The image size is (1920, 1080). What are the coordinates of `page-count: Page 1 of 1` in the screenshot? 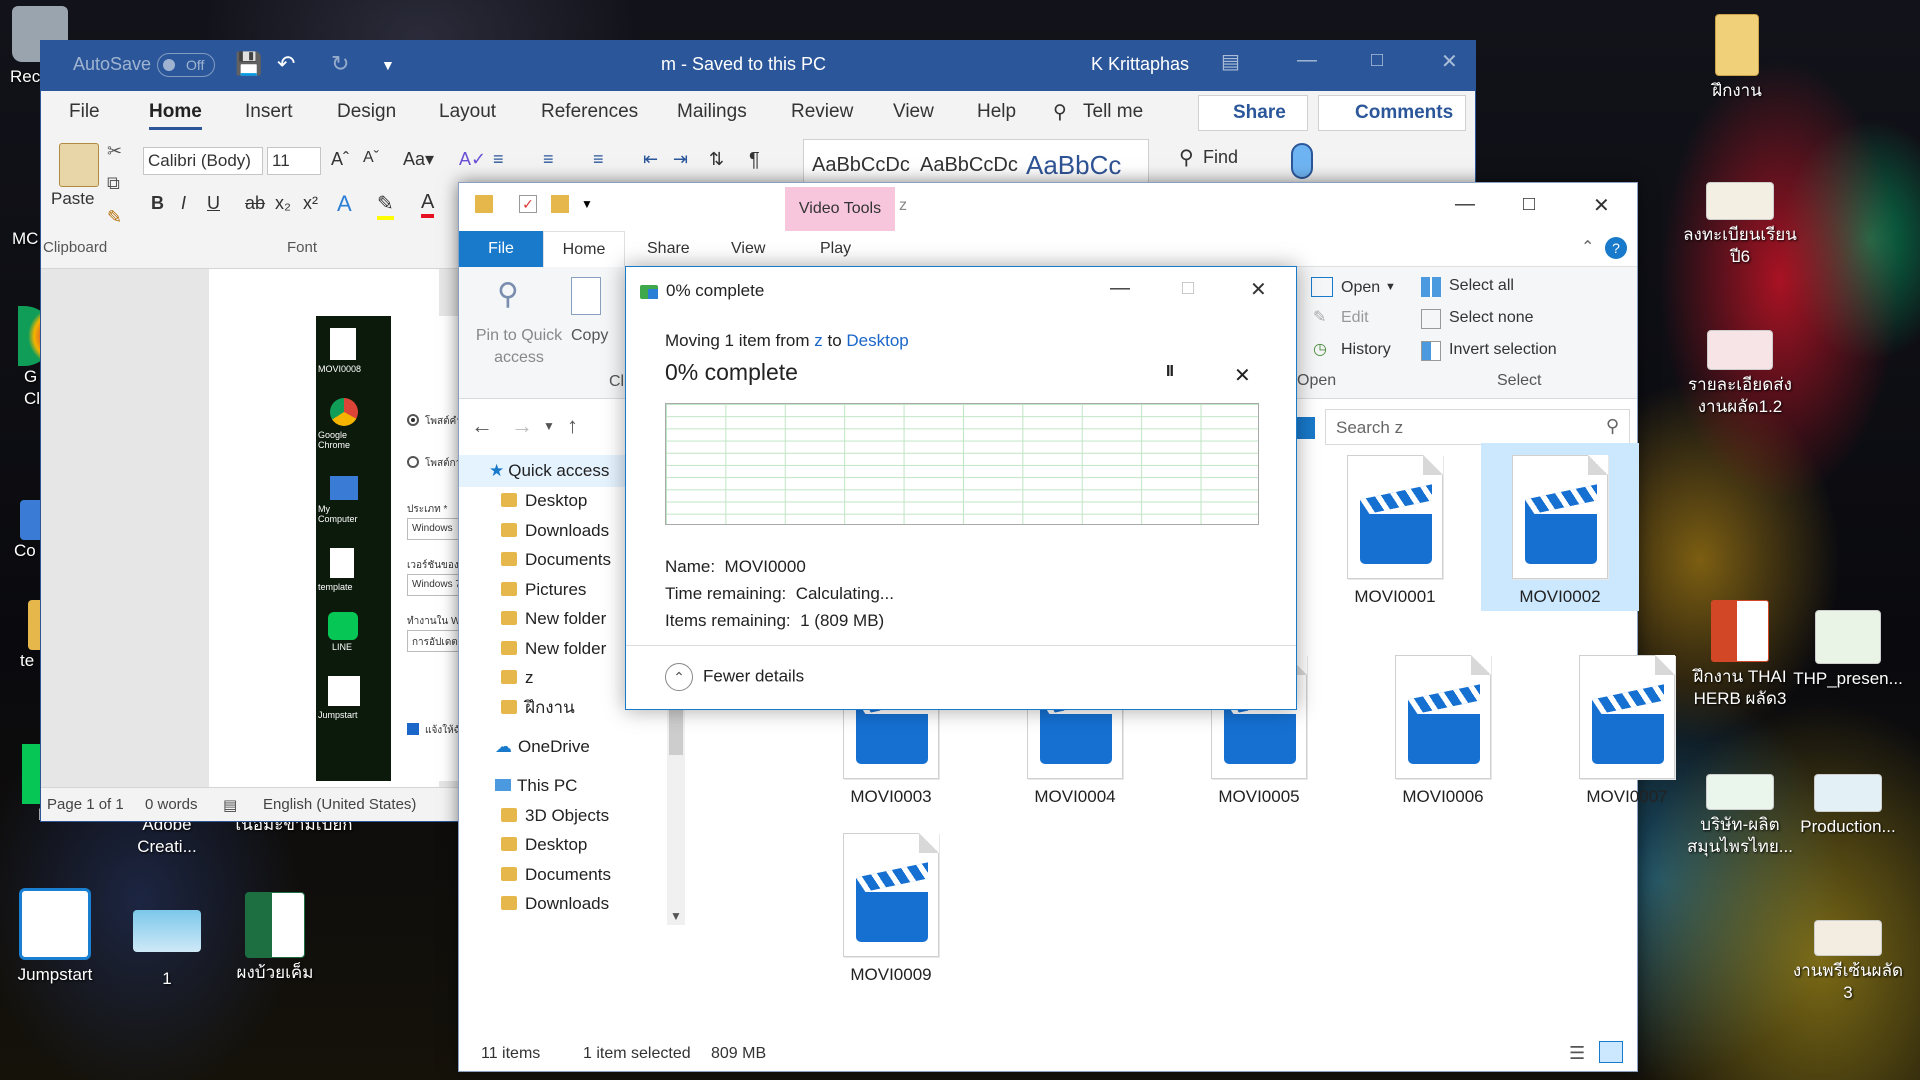 It's located at (85, 804).